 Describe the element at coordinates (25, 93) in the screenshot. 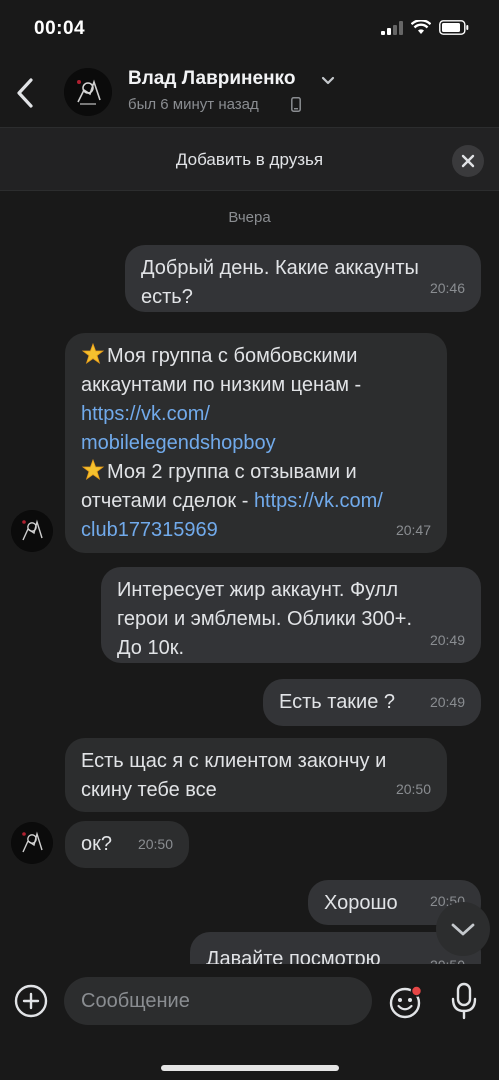

I see `back-arrow-icon` at that location.